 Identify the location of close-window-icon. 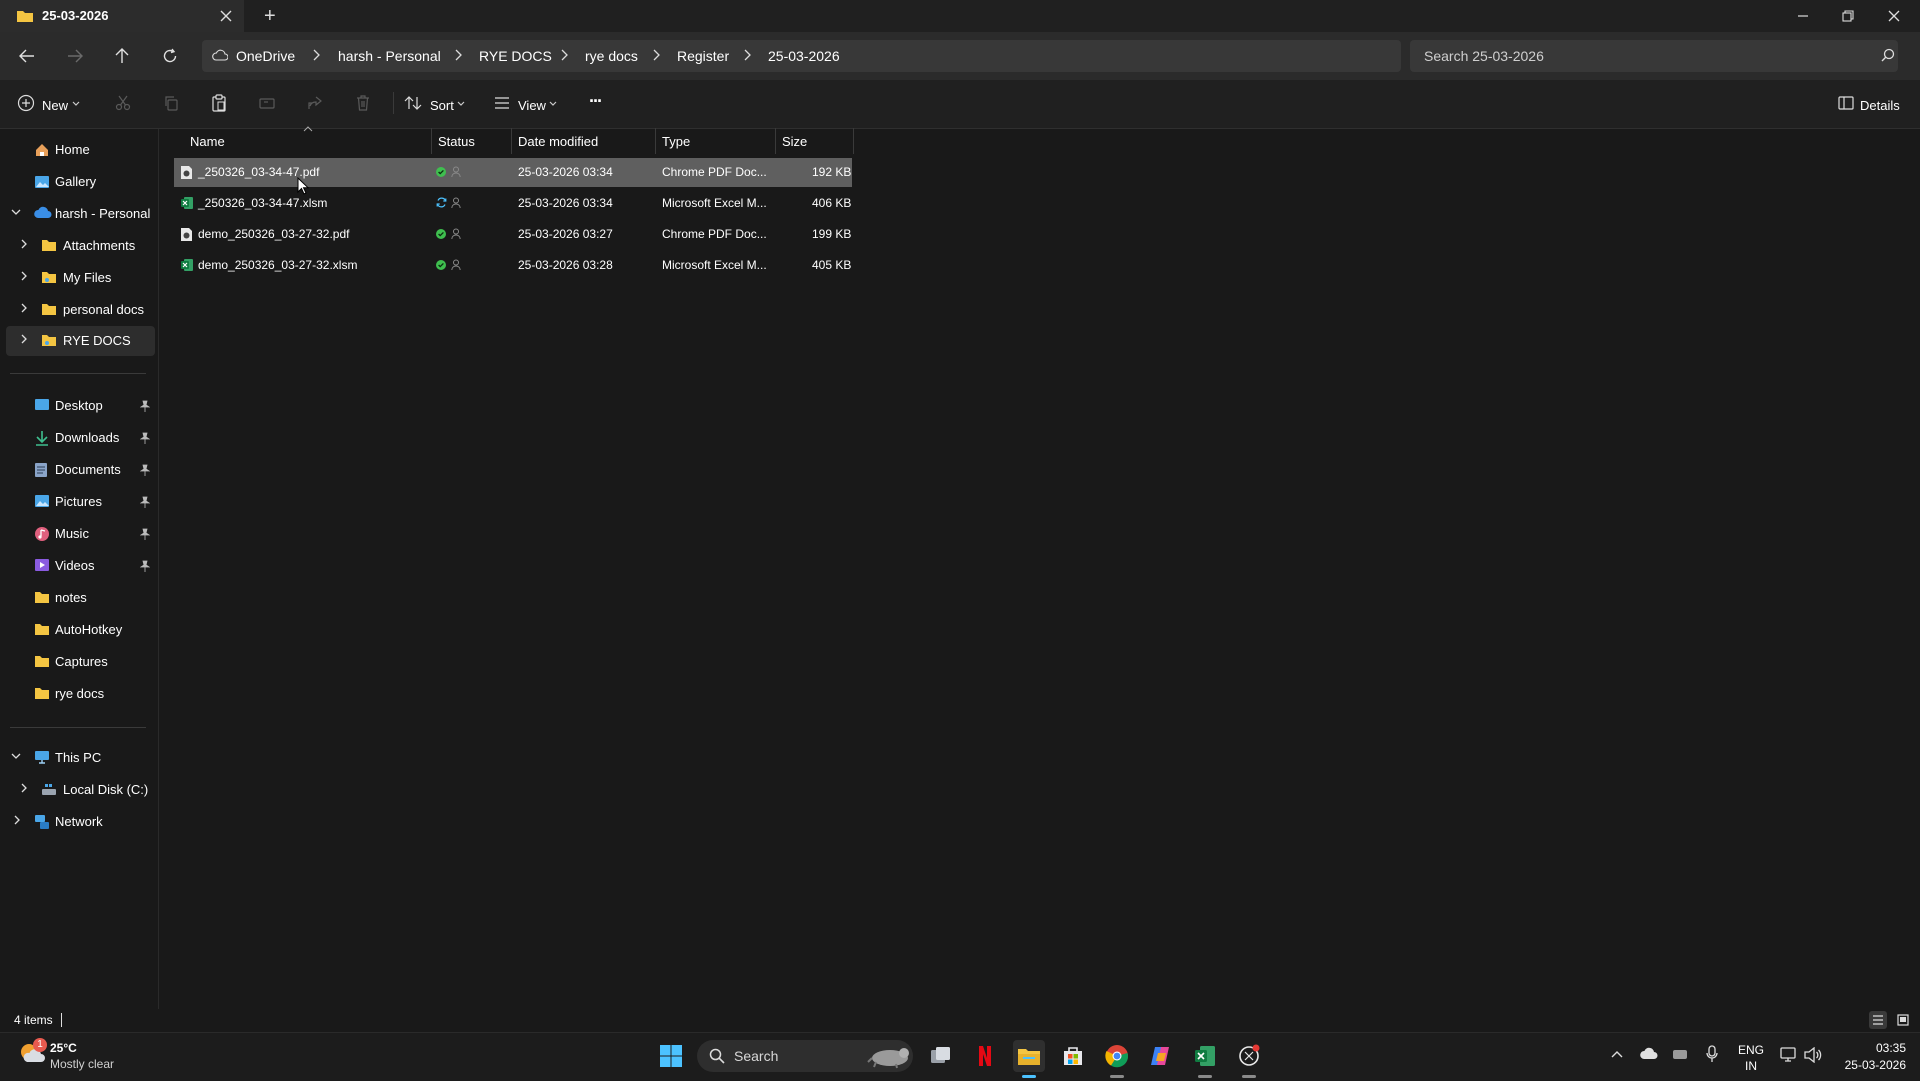
(1894, 16).